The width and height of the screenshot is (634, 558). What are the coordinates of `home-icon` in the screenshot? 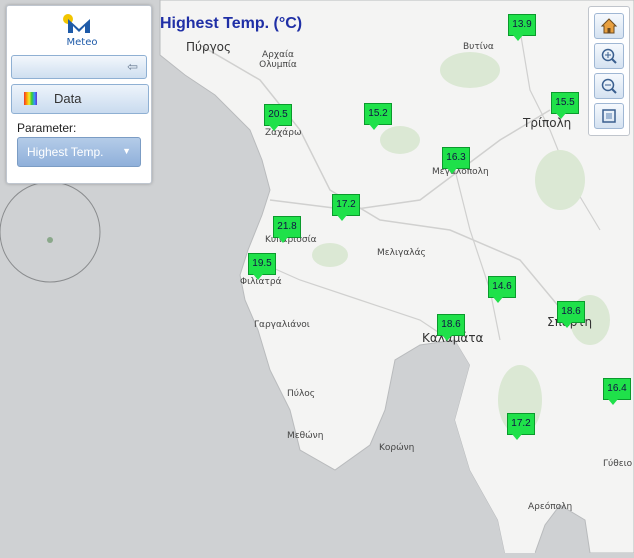 It's located at (609, 26).